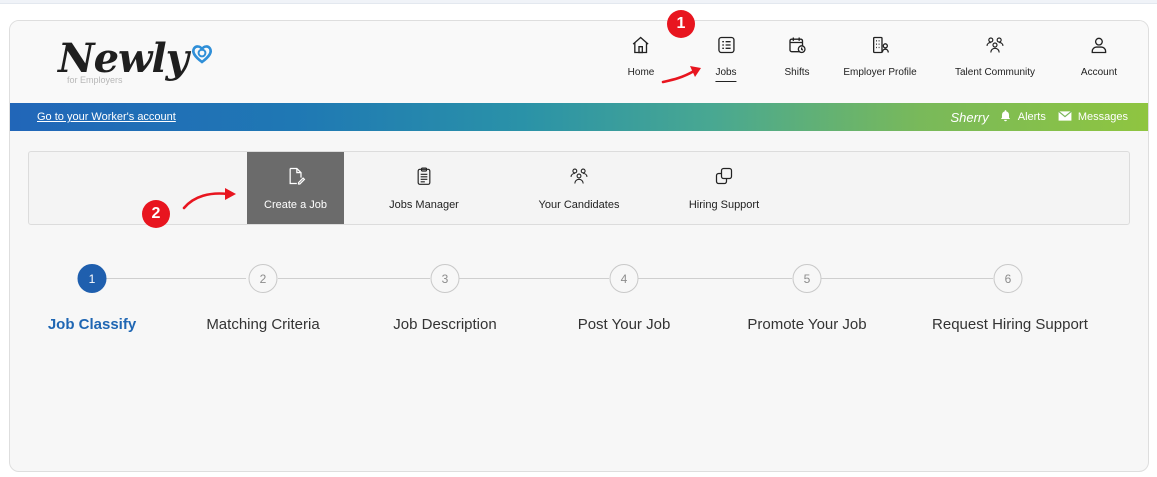  Describe the element at coordinates (263, 278) in the screenshot. I see `step-2-circle: 2` at that location.